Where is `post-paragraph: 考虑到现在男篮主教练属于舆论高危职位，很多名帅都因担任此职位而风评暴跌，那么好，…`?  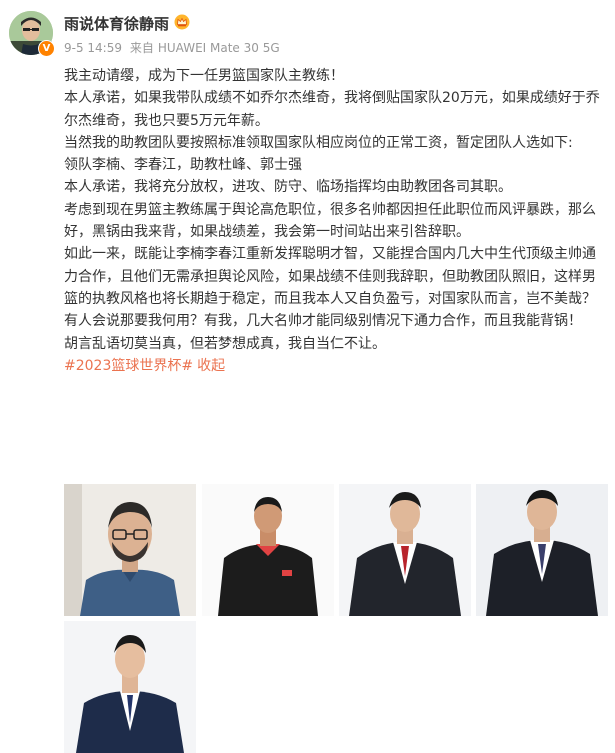 post-paragraph: 考虑到现在男篮主教练属于舆论高危职位，很多名帅都因担任此职位而风评暴跌，那么好，… is located at coordinates (330, 221).